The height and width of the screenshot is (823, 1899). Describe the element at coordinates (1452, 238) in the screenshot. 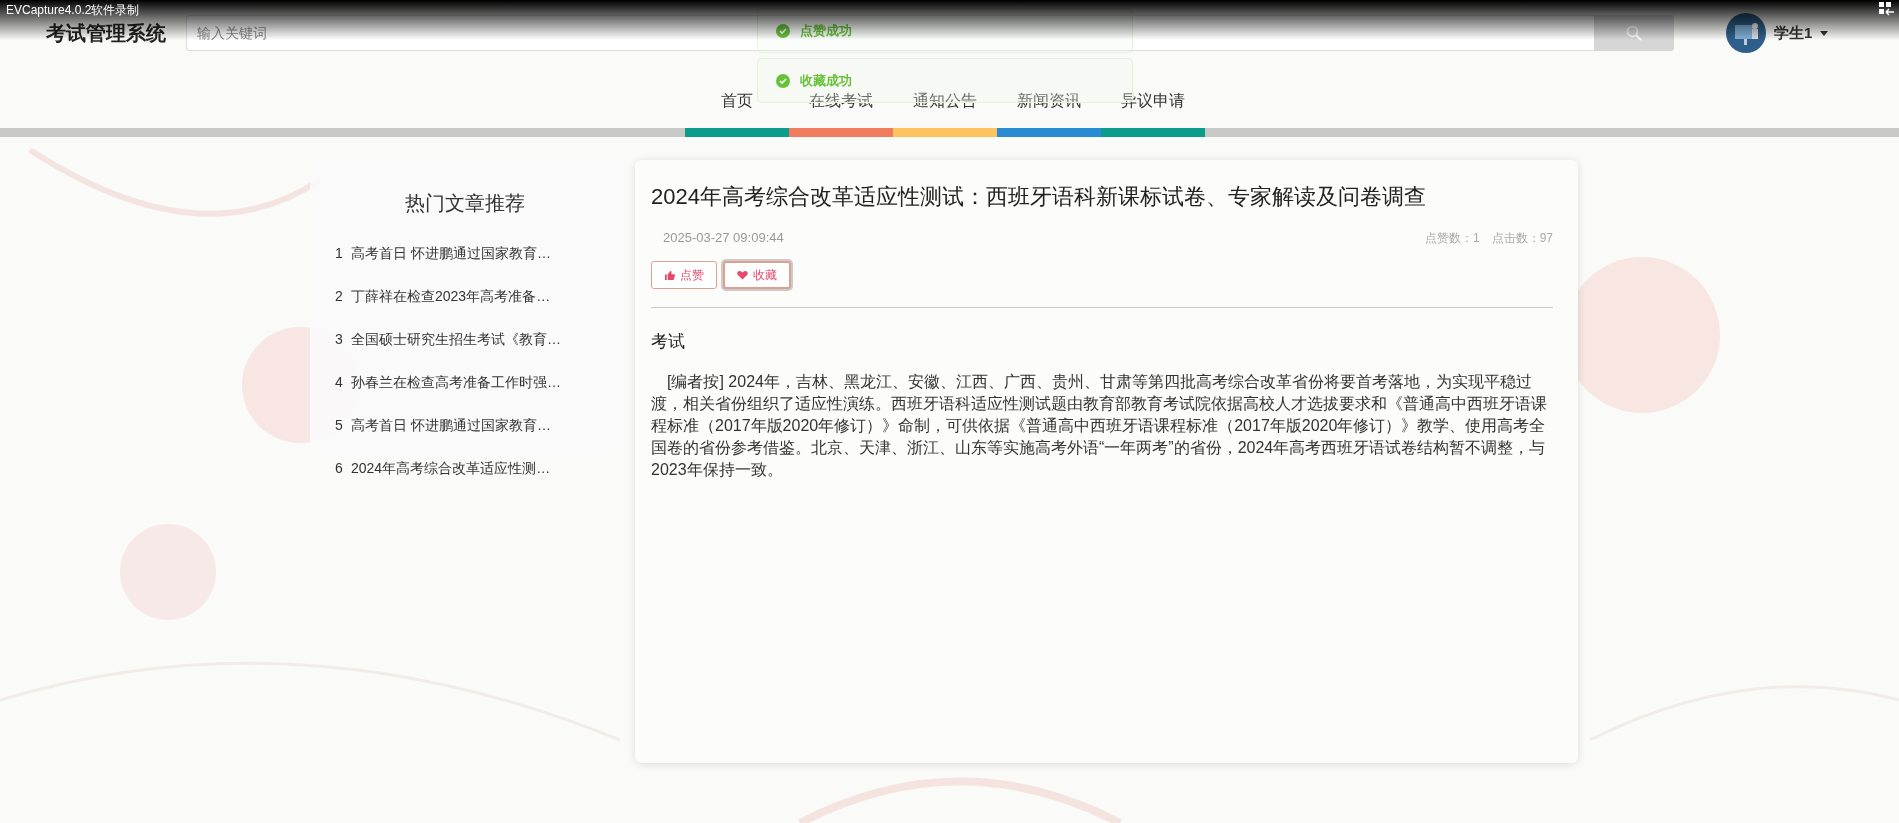

I see `like-count: 点赞数：1` at that location.